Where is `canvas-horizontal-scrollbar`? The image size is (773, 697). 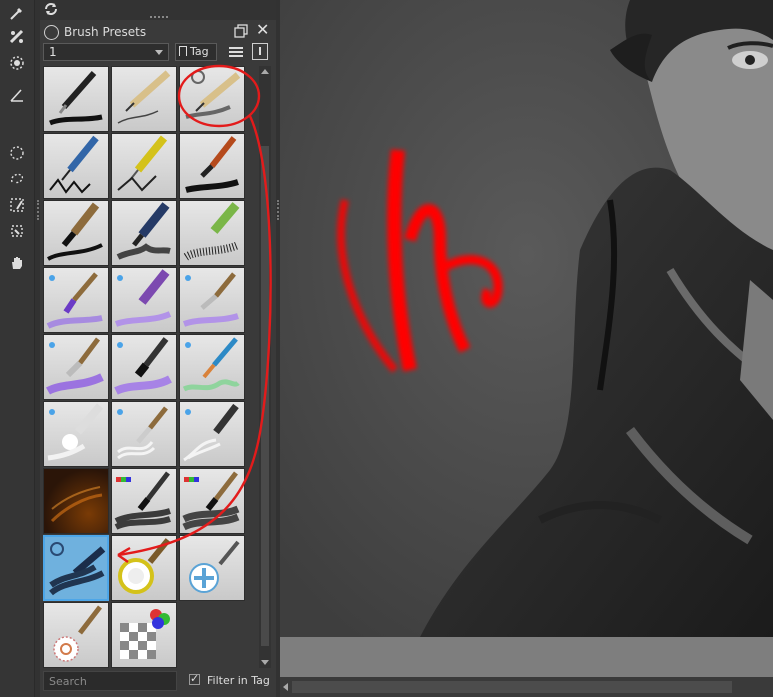
canvas-horizontal-scrollbar is located at coordinates (526, 687).